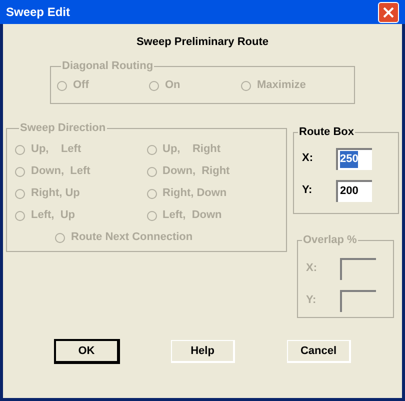  What do you see at coordinates (63, 128) in the screenshot?
I see `group-title: Sweep Direction` at bounding box center [63, 128].